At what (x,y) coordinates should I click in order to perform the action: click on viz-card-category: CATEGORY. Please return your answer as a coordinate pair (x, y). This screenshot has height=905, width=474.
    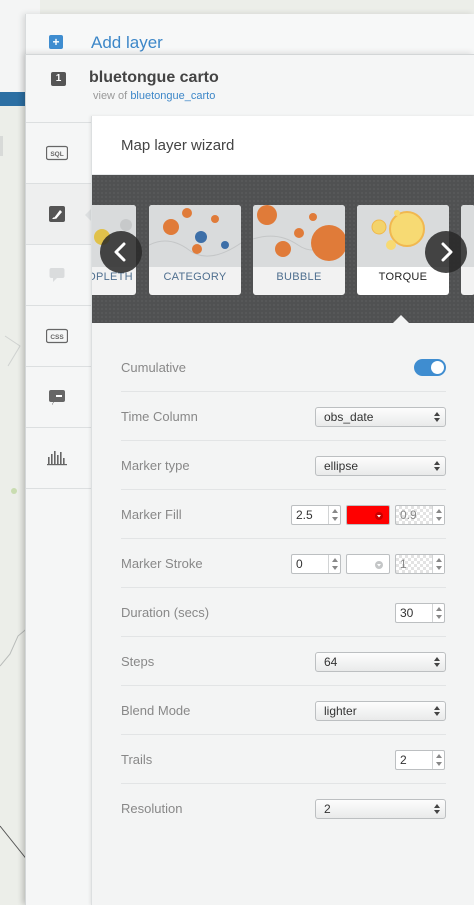
    Looking at the image, I should click on (195, 250).